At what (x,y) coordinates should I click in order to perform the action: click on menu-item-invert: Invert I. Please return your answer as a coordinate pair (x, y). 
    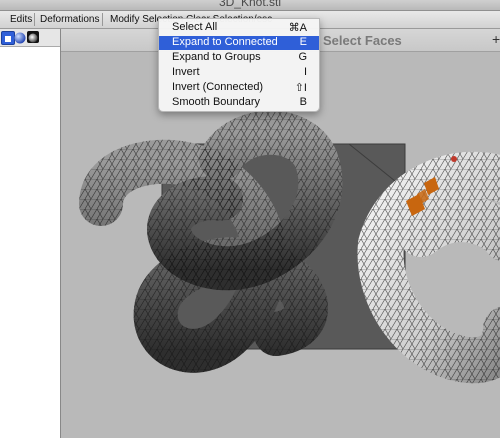
    Looking at the image, I should click on (239, 73).